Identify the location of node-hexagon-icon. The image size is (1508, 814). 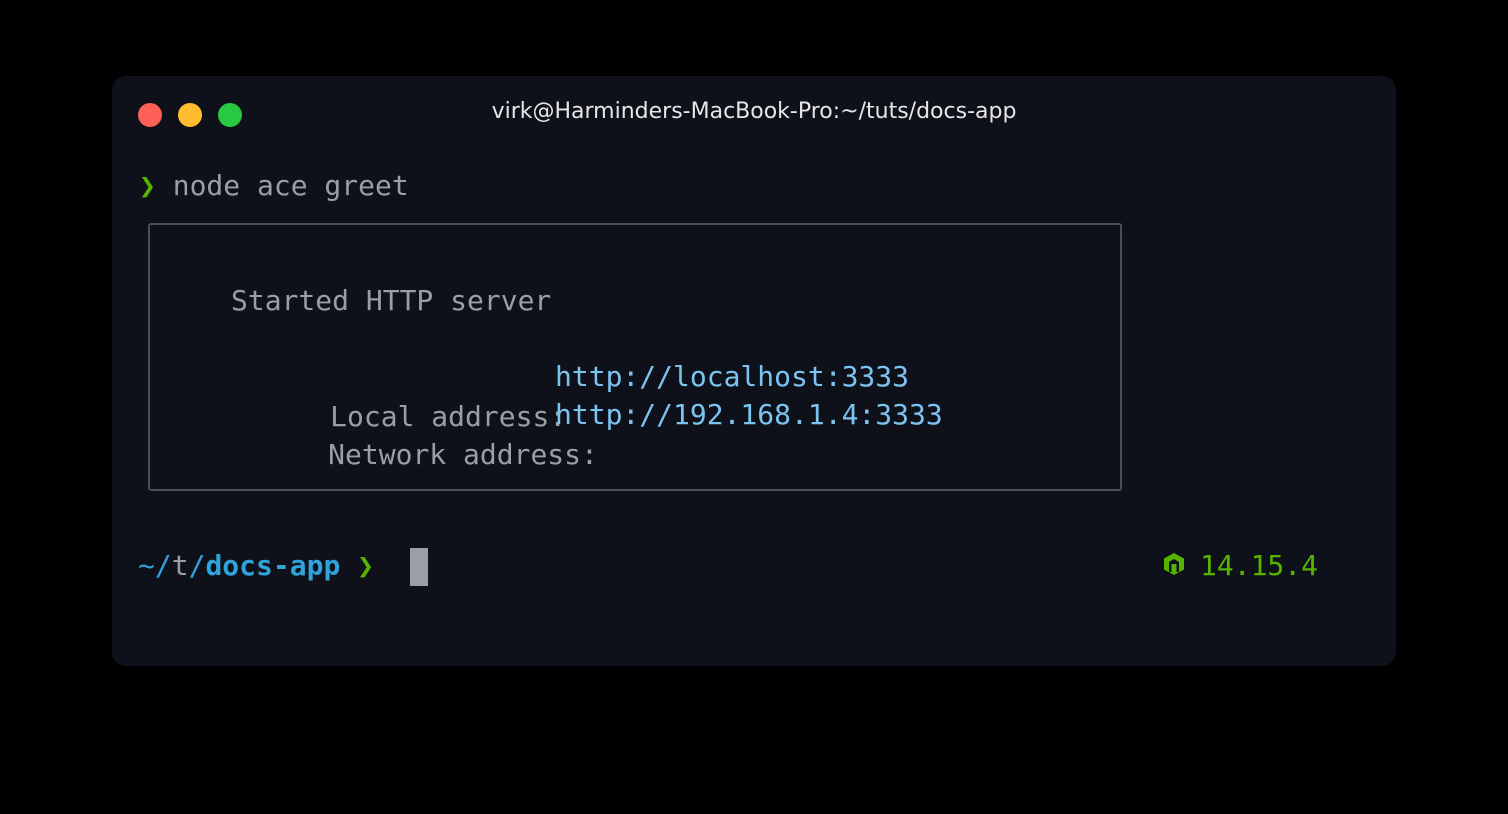
(1174, 564).